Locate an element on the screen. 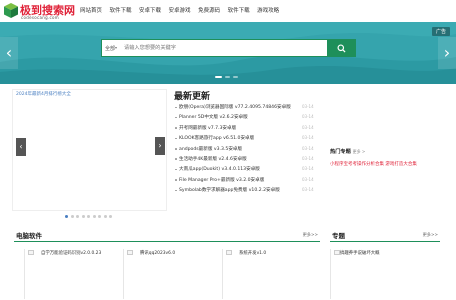 The width and height of the screenshot is (456, 300). site-logo: 极到搜索网 codesocang.com is located at coordinates (39, 11).